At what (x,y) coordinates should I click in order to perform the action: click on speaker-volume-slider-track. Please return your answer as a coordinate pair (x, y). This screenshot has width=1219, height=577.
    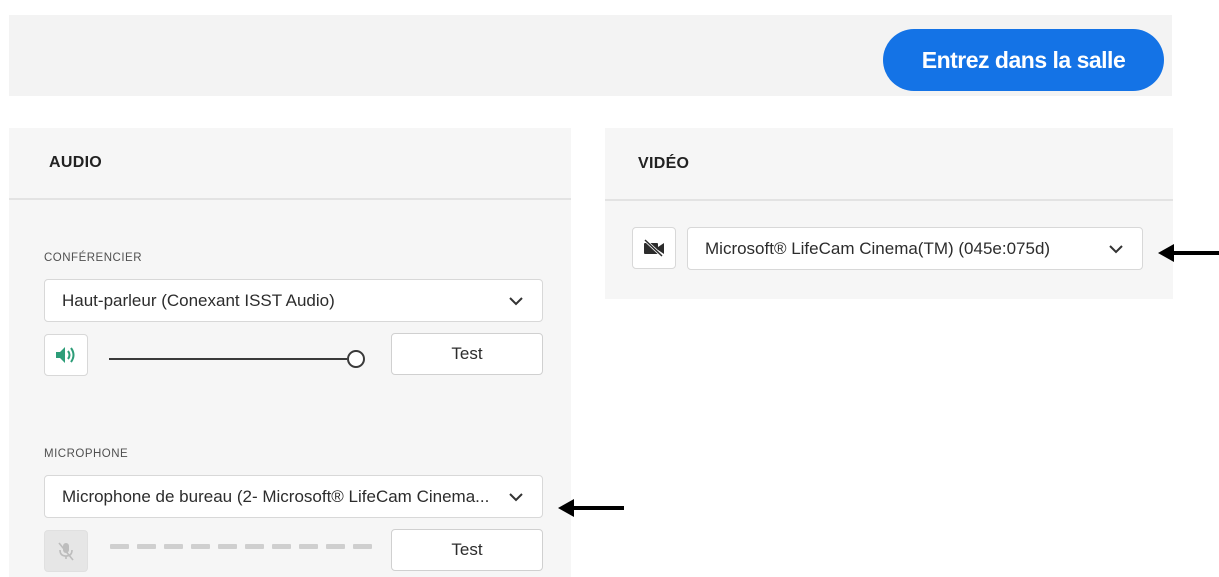
    Looking at the image, I should click on (228, 359).